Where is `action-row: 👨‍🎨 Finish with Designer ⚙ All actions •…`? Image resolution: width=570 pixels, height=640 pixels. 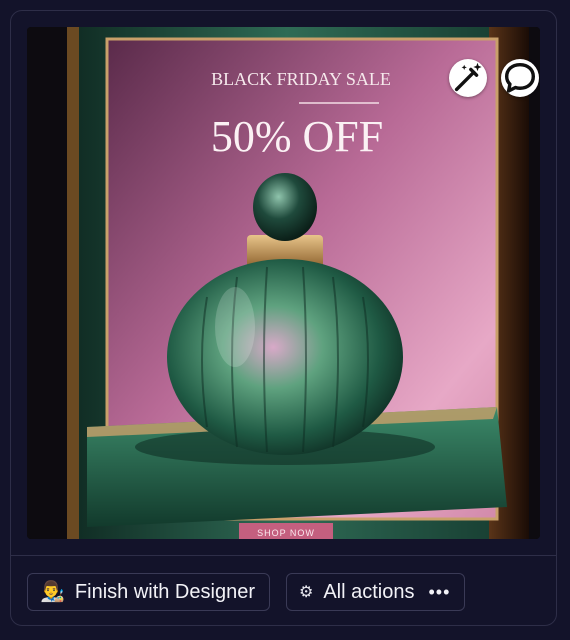 action-row: 👨‍🎨 Finish with Designer ⚙ All actions •… is located at coordinates (246, 592).